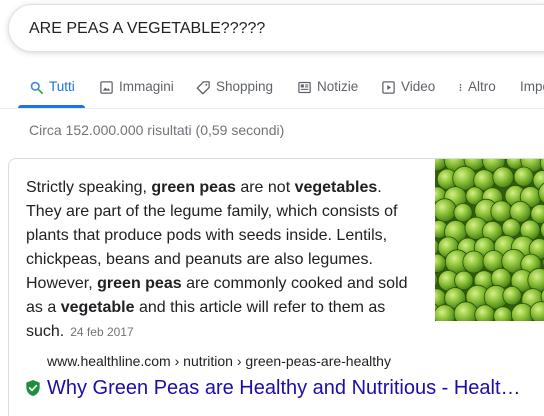  I want to click on tab-label: Shopping, so click(245, 86).